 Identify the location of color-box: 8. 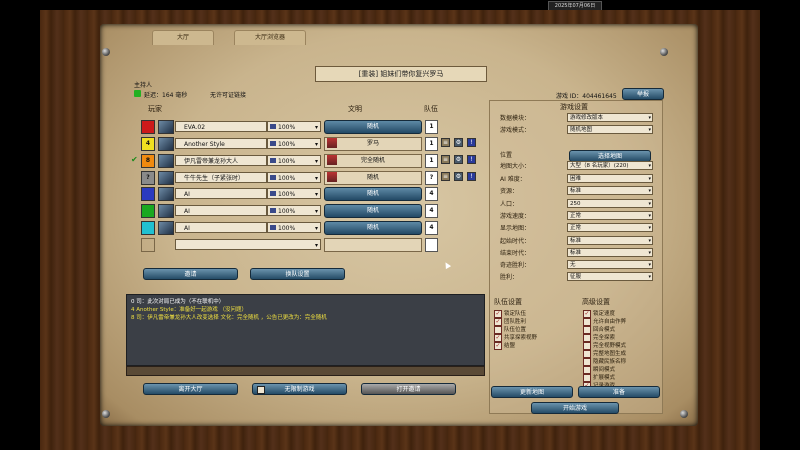
(148, 161).